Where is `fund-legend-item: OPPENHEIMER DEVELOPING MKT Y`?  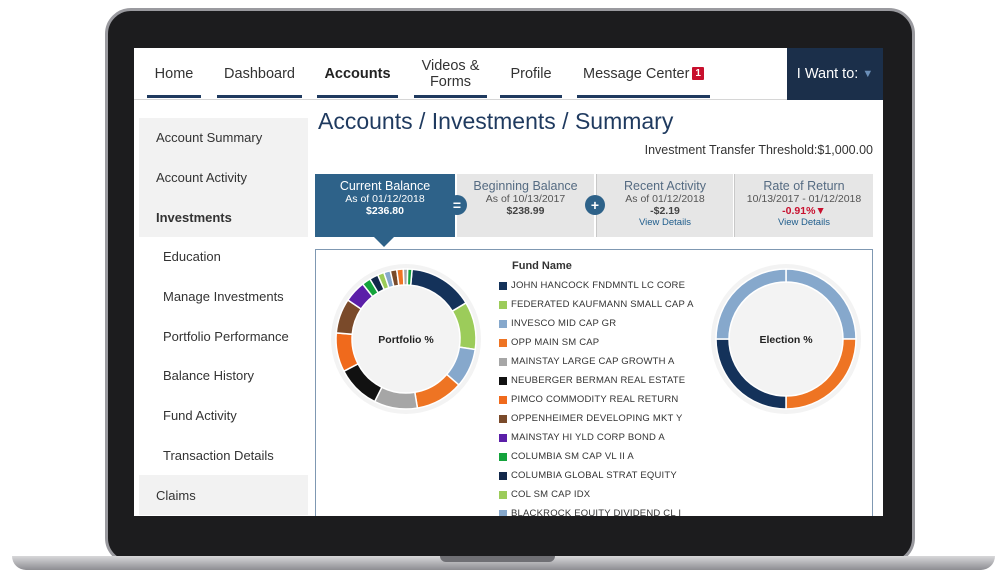 fund-legend-item: OPPENHEIMER DEVELOPING MKT Y is located at coordinates (596, 418).